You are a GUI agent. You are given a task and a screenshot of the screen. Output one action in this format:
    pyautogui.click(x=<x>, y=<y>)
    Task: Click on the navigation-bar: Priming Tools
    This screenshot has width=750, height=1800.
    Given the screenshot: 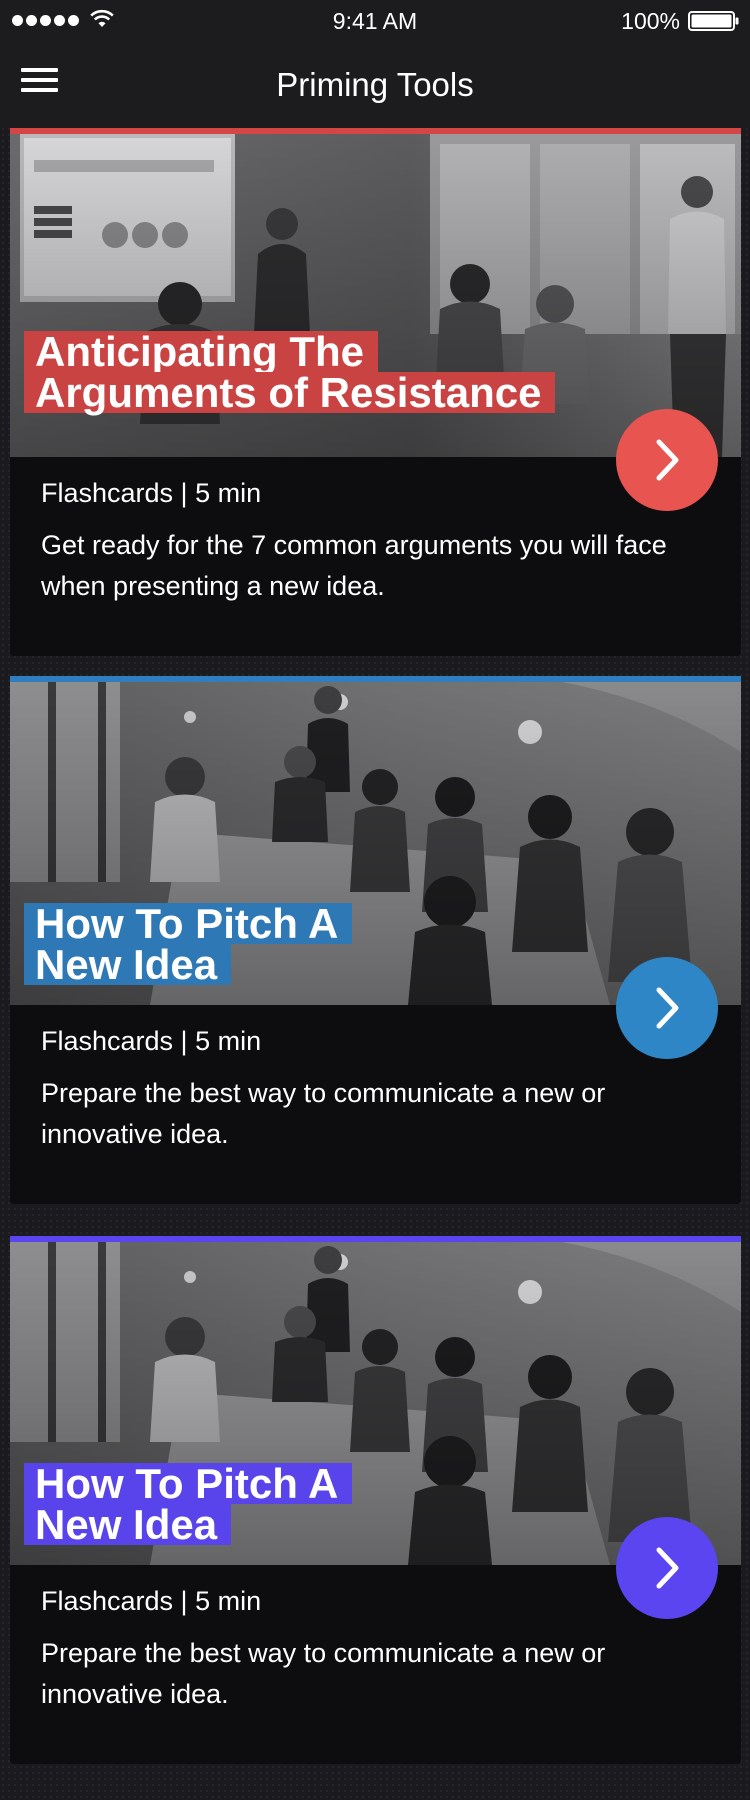 What is the action you would take?
    pyautogui.click(x=375, y=85)
    